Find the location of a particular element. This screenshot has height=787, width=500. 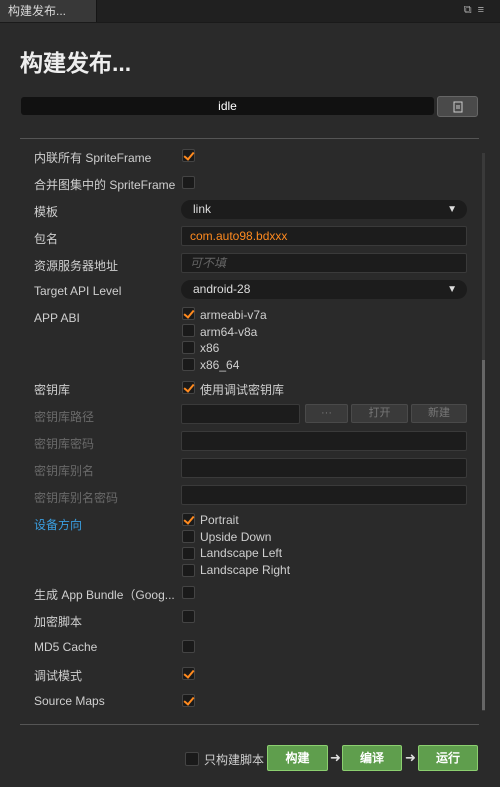

open-build-folder-button is located at coordinates (457, 106).